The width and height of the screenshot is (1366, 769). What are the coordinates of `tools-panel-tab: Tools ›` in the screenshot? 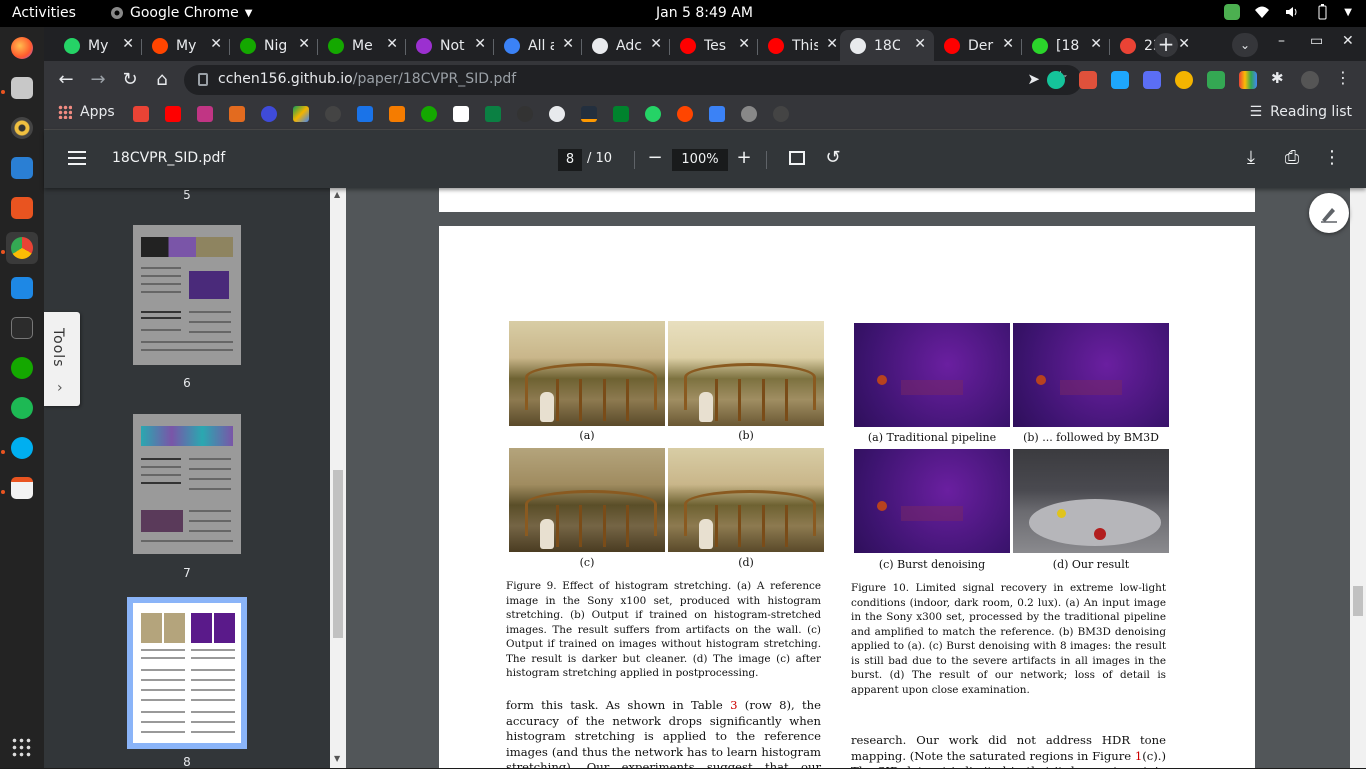 It's located at (62, 359).